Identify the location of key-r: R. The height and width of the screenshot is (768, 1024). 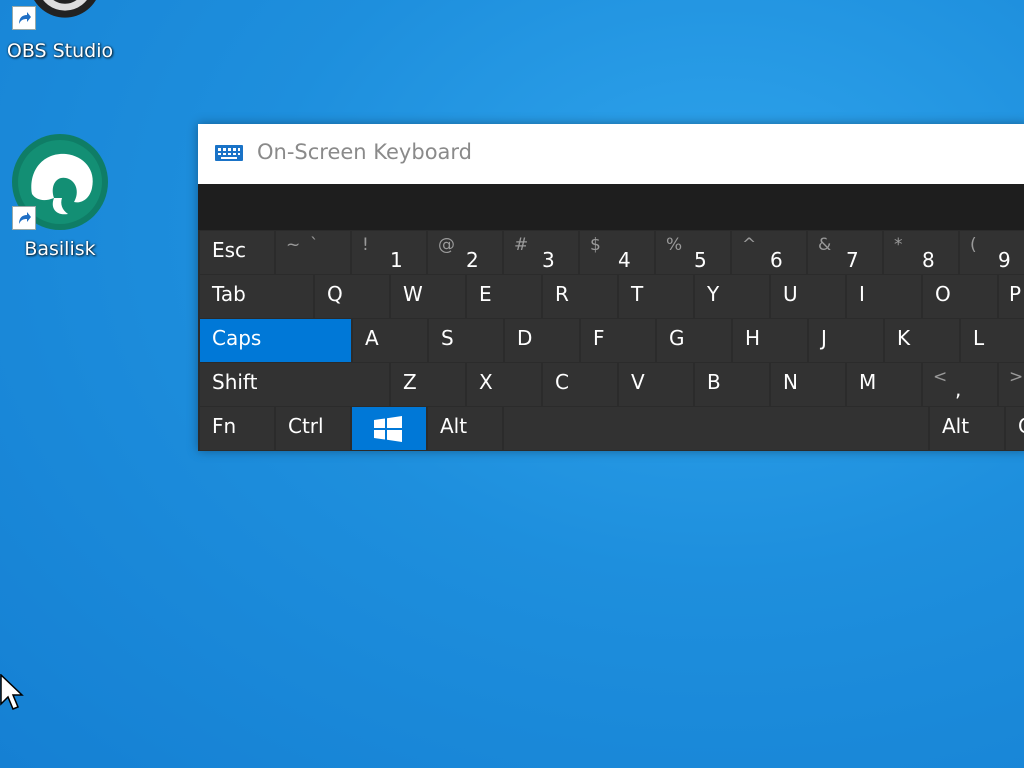
(580, 296).